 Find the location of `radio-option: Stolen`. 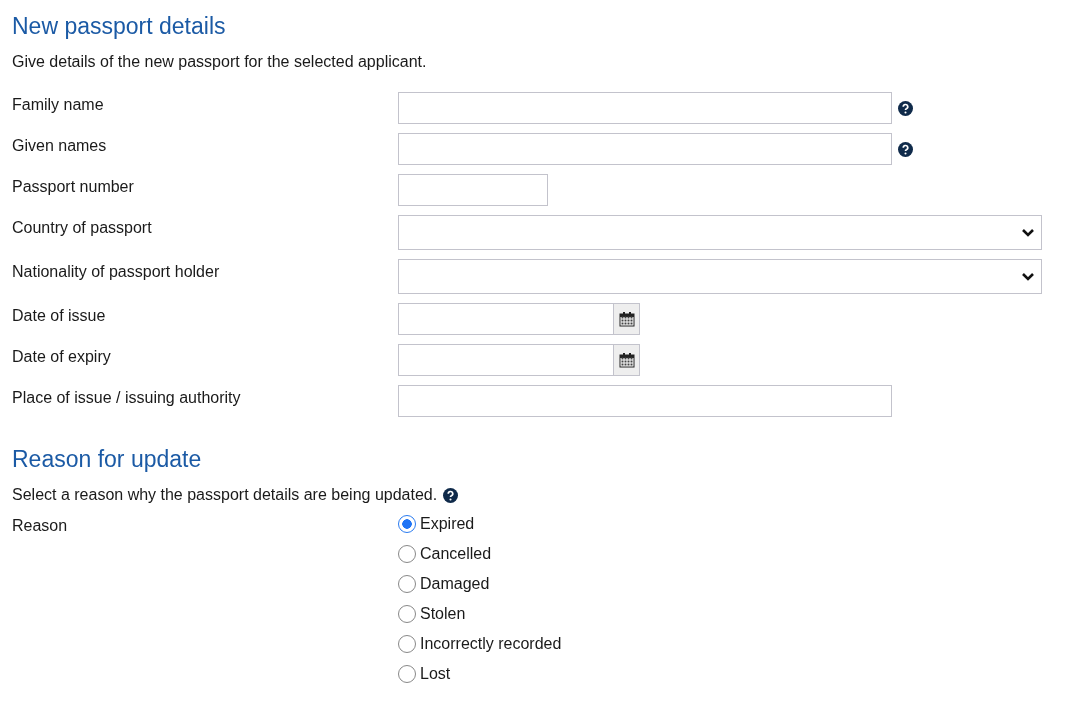

radio-option: Stolen is located at coordinates (733, 614).